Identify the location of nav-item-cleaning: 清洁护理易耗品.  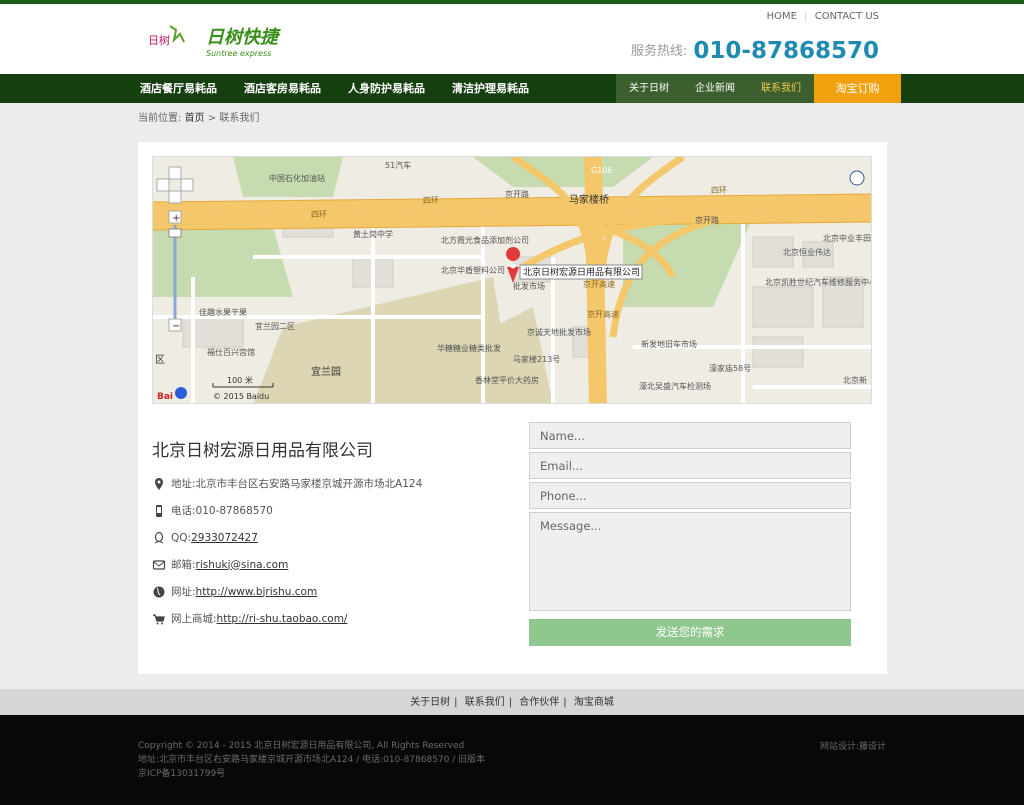
(490, 88).